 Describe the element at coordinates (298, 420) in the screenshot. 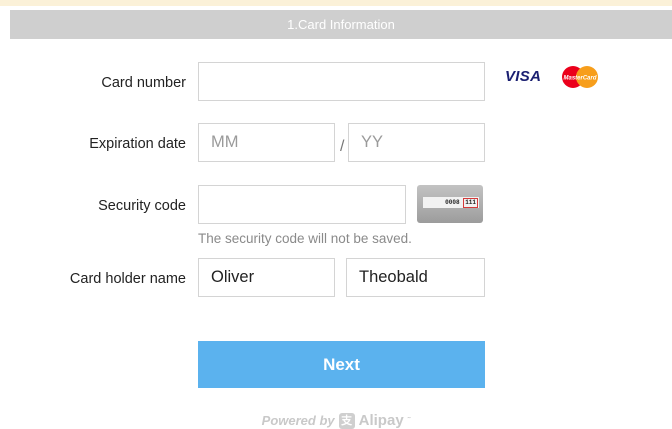

I see `powered-by-text: Powered by` at that location.